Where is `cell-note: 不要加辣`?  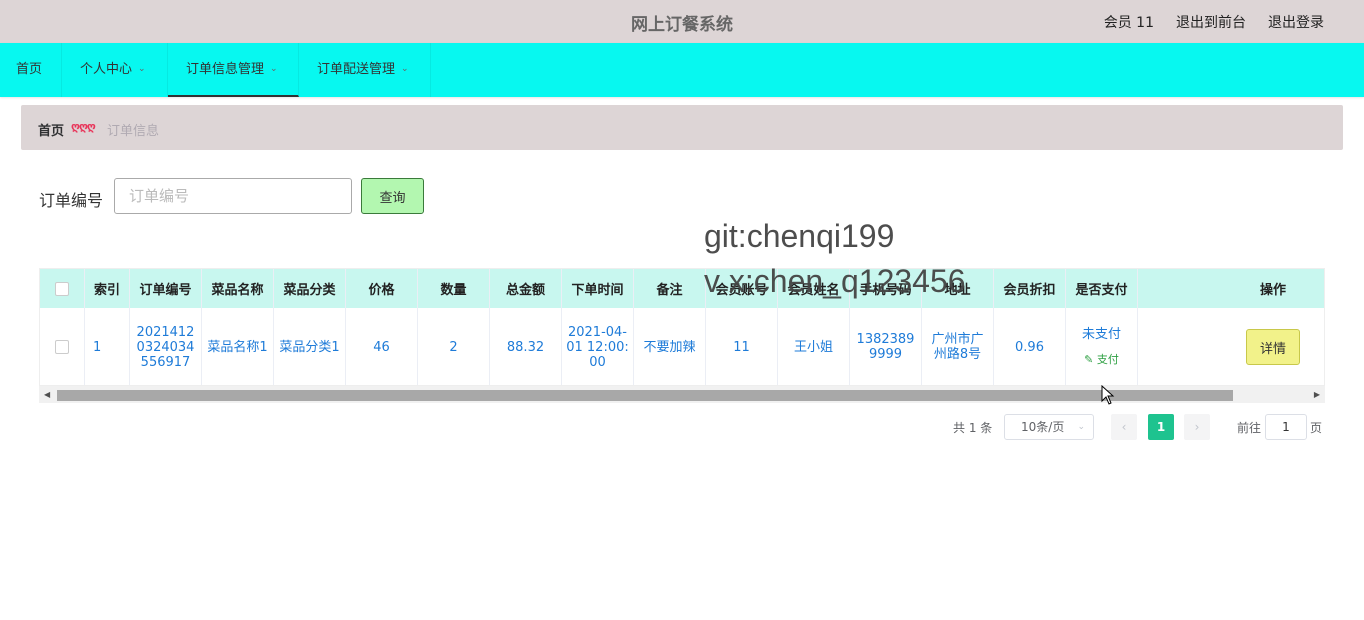 cell-note: 不要加辣 is located at coordinates (670, 346).